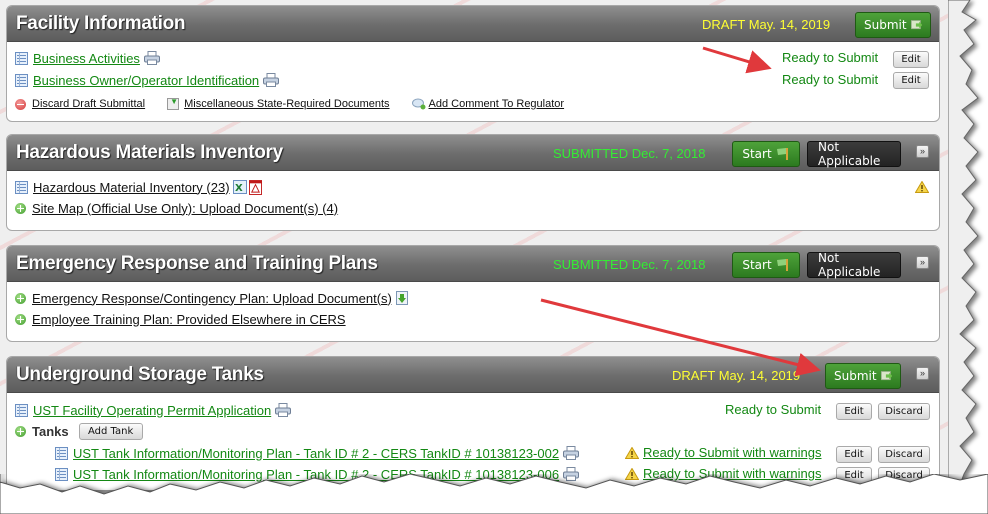 The height and width of the screenshot is (514, 988). What do you see at coordinates (255, 187) in the screenshot?
I see `pdf-icon` at bounding box center [255, 187].